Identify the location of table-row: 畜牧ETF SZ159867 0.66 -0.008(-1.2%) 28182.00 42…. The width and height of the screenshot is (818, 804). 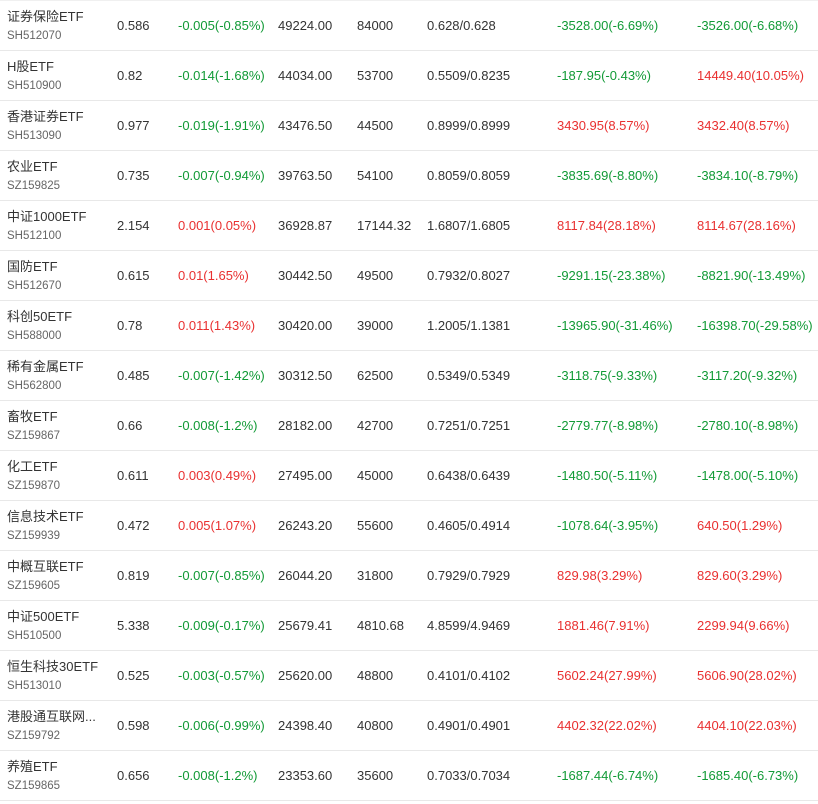
(409, 426).